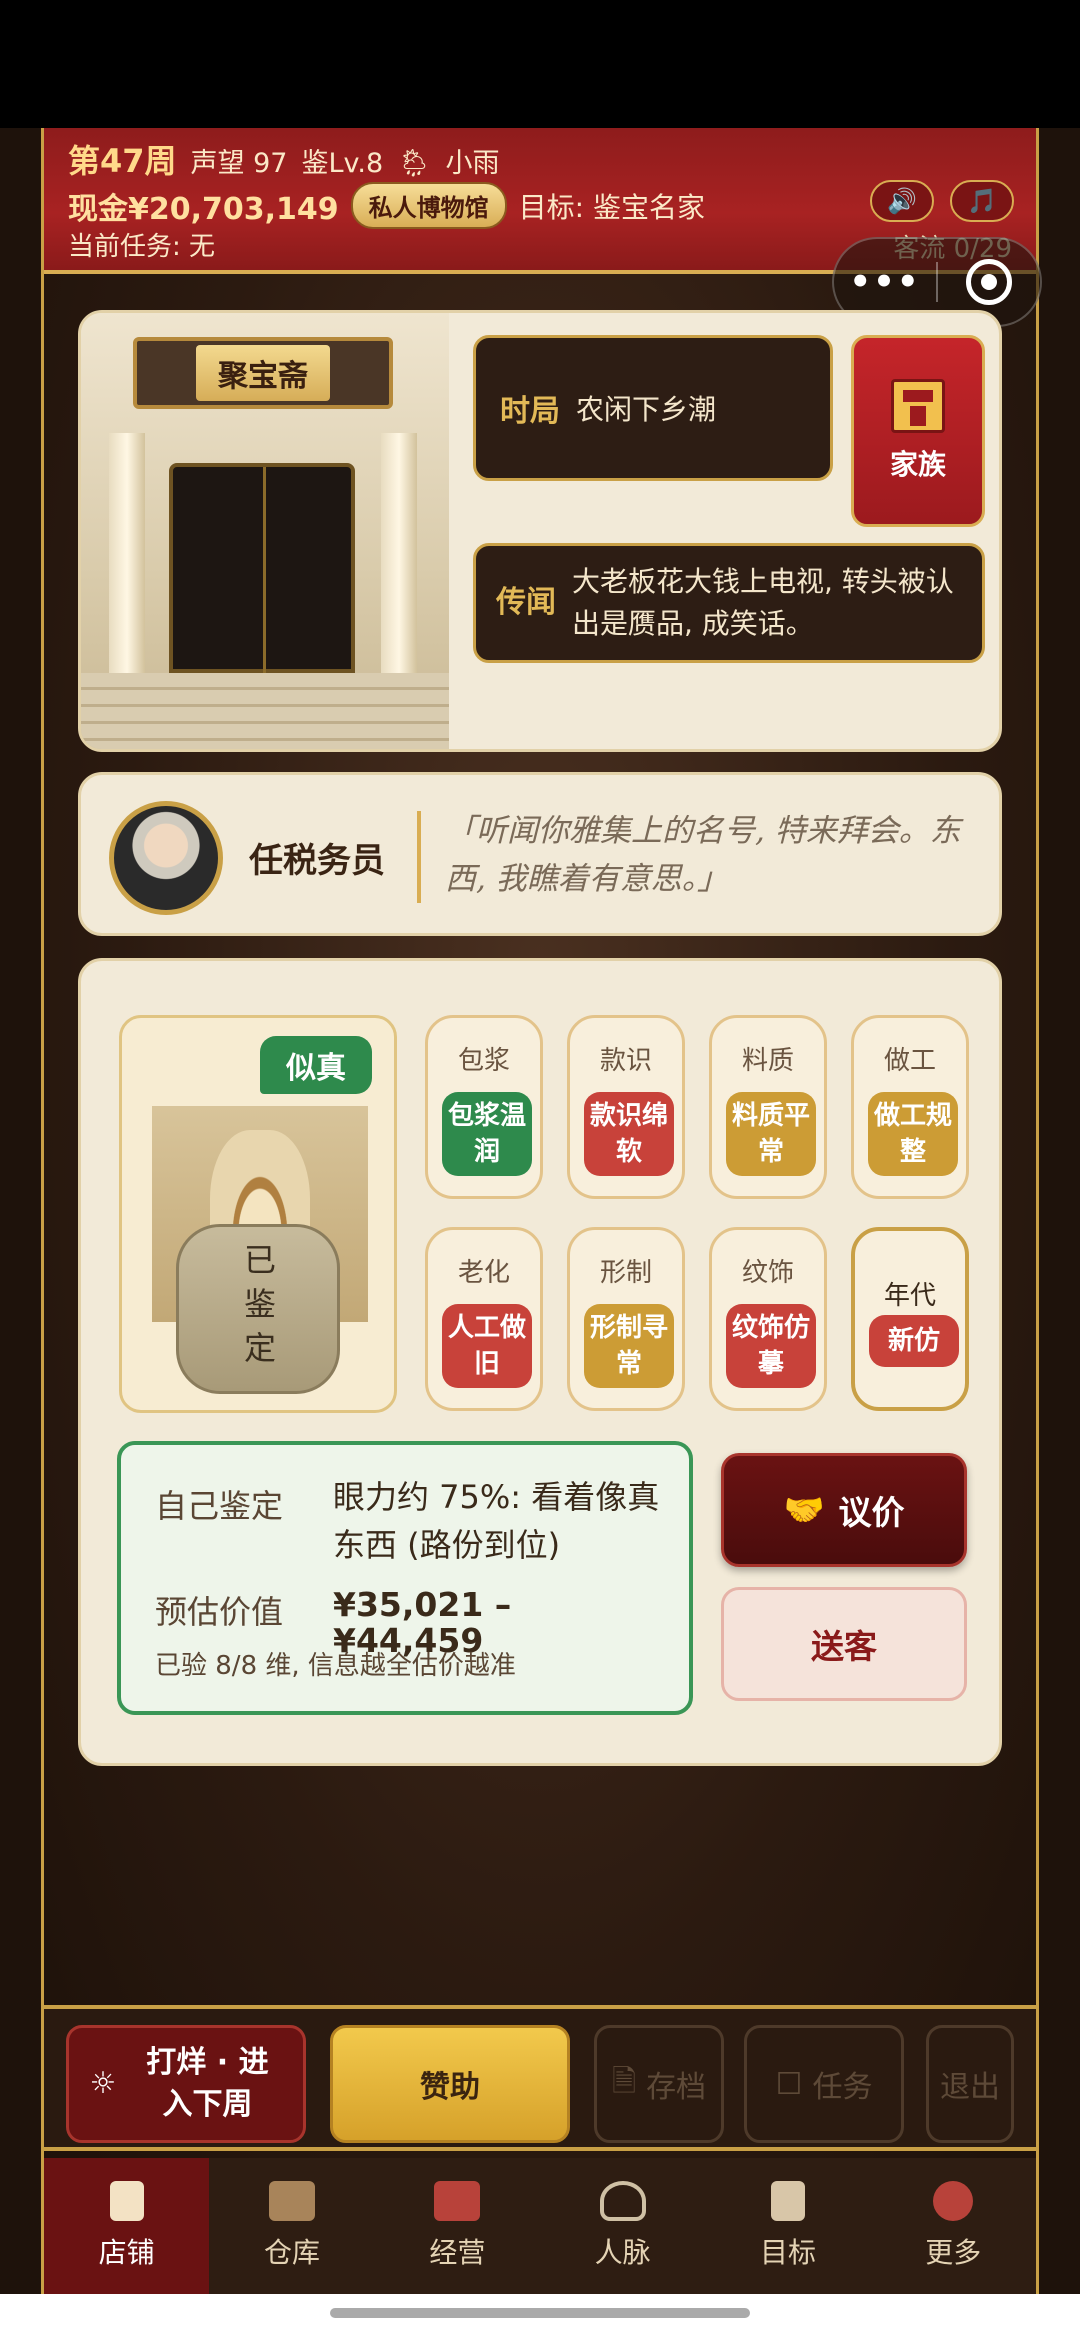 The height and width of the screenshot is (2339, 1080). I want to click on speaker-icon: 🔊, so click(902, 201).